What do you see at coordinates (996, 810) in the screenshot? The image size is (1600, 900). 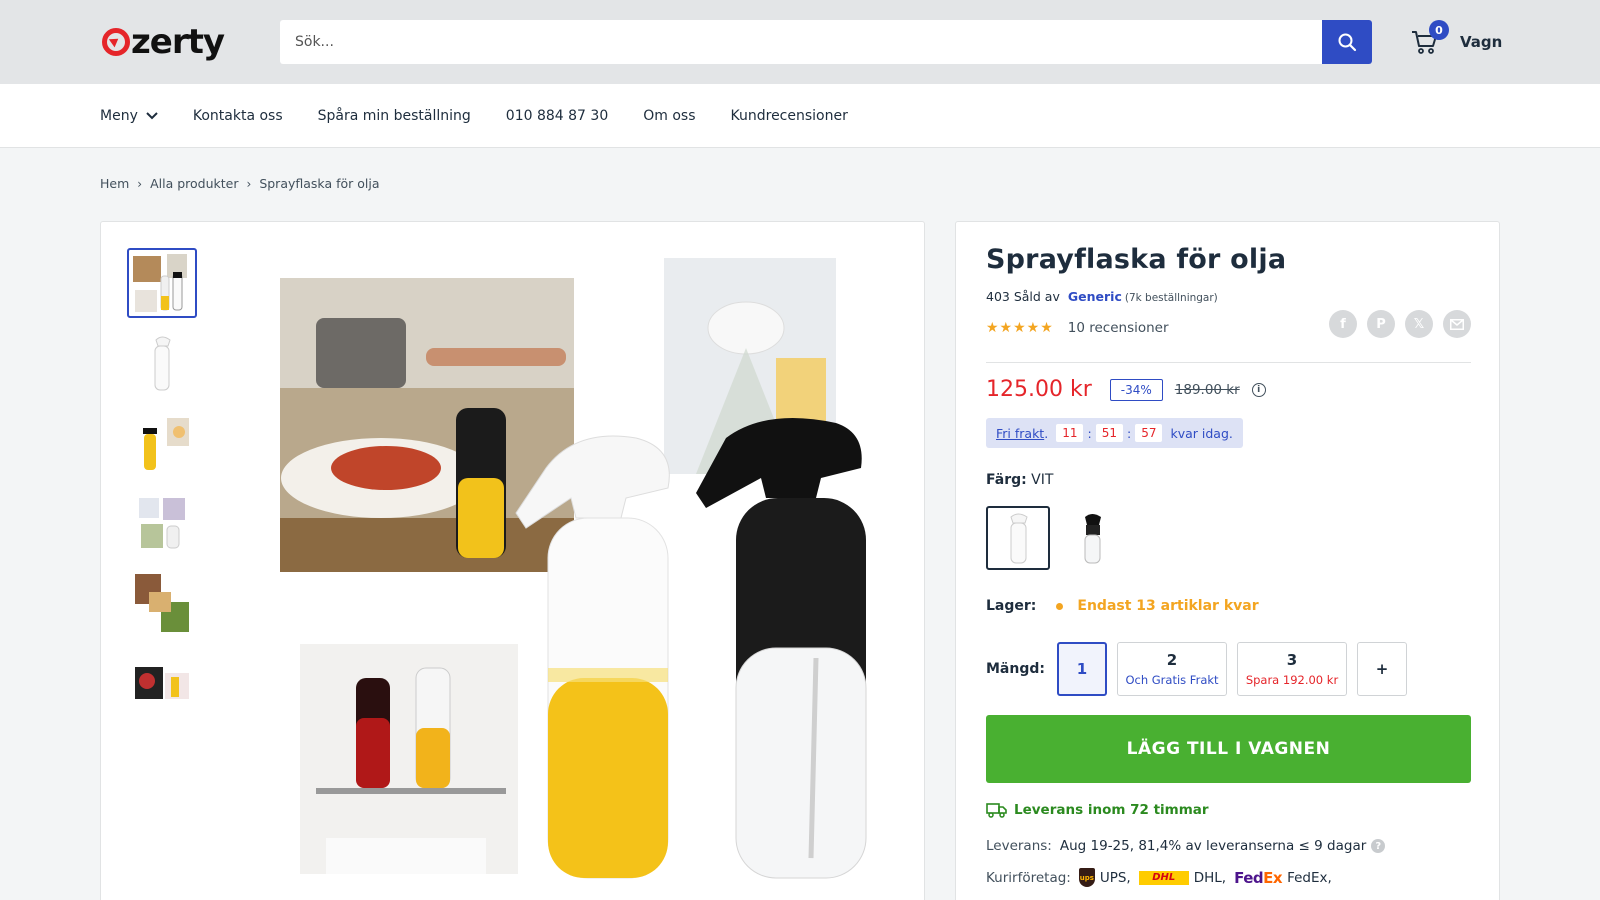 I see `truck-icon` at bounding box center [996, 810].